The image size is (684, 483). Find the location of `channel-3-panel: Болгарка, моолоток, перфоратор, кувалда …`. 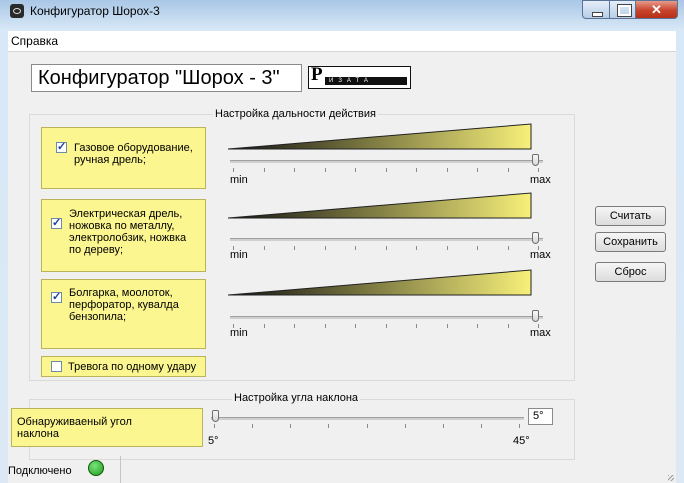

channel-3-panel: Болгарка, моолоток, перфоратор, кувалда … is located at coordinates (123, 314).